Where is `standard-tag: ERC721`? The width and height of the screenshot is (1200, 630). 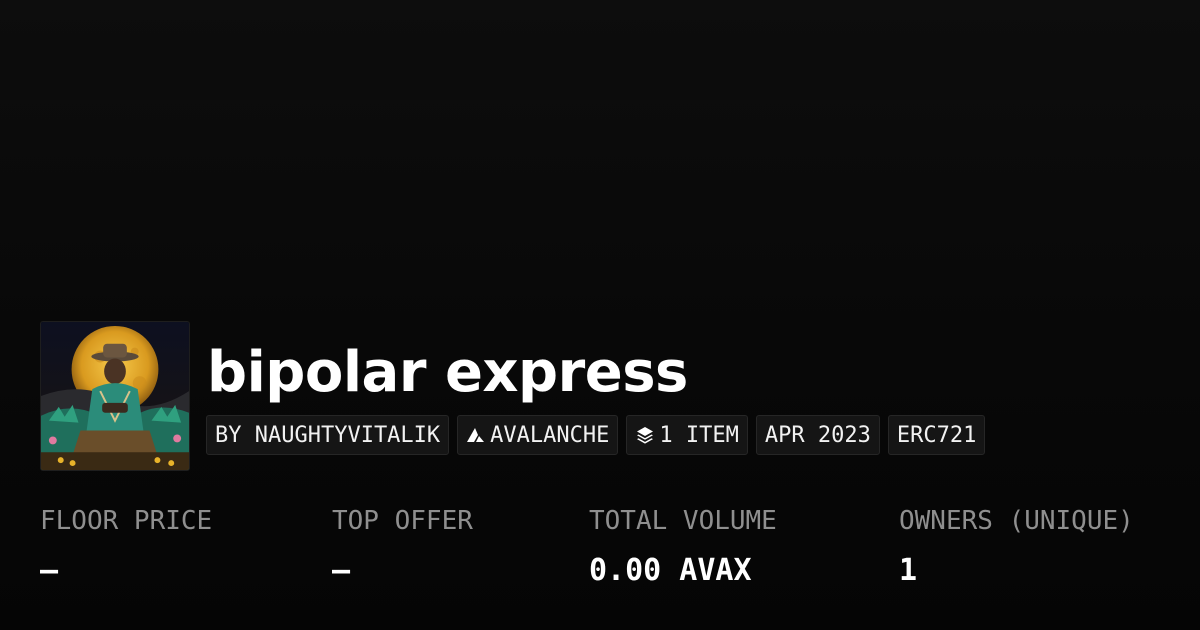
standard-tag: ERC721 is located at coordinates (936, 435).